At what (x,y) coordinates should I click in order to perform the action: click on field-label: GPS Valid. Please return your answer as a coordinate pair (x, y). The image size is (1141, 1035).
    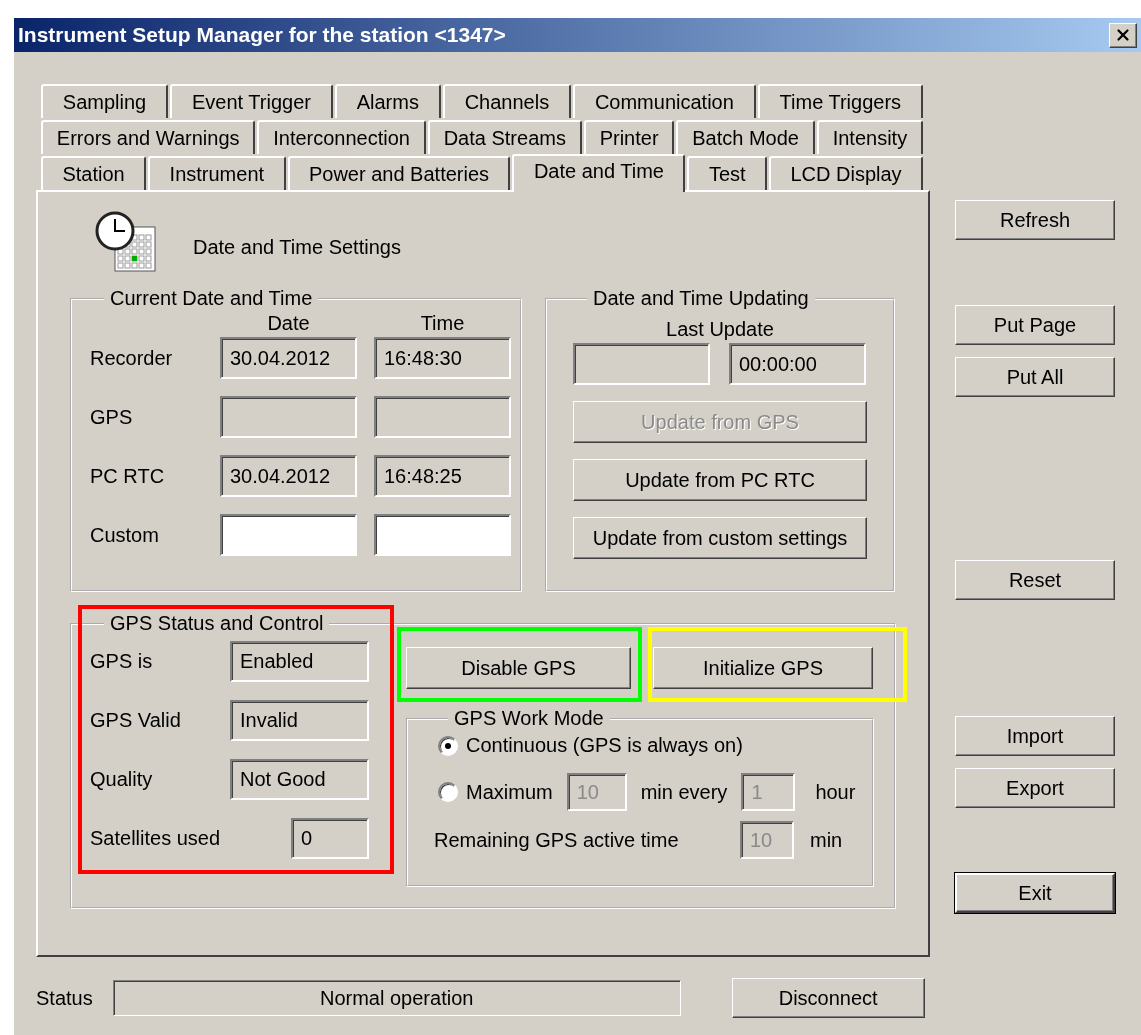
    Looking at the image, I should click on (135, 720).